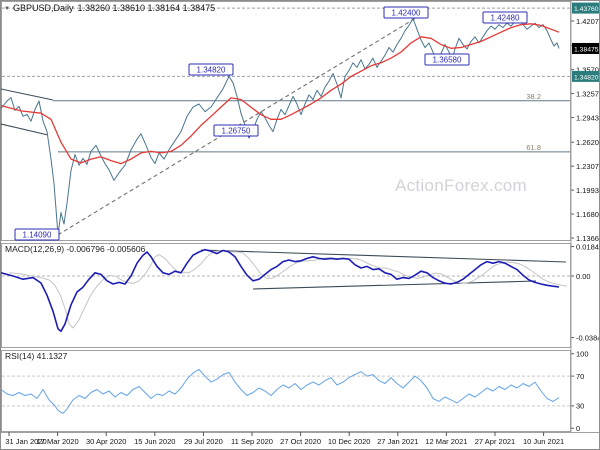 The image size is (600, 450). I want to click on fib-ratio-label: 38.2, so click(533, 96).